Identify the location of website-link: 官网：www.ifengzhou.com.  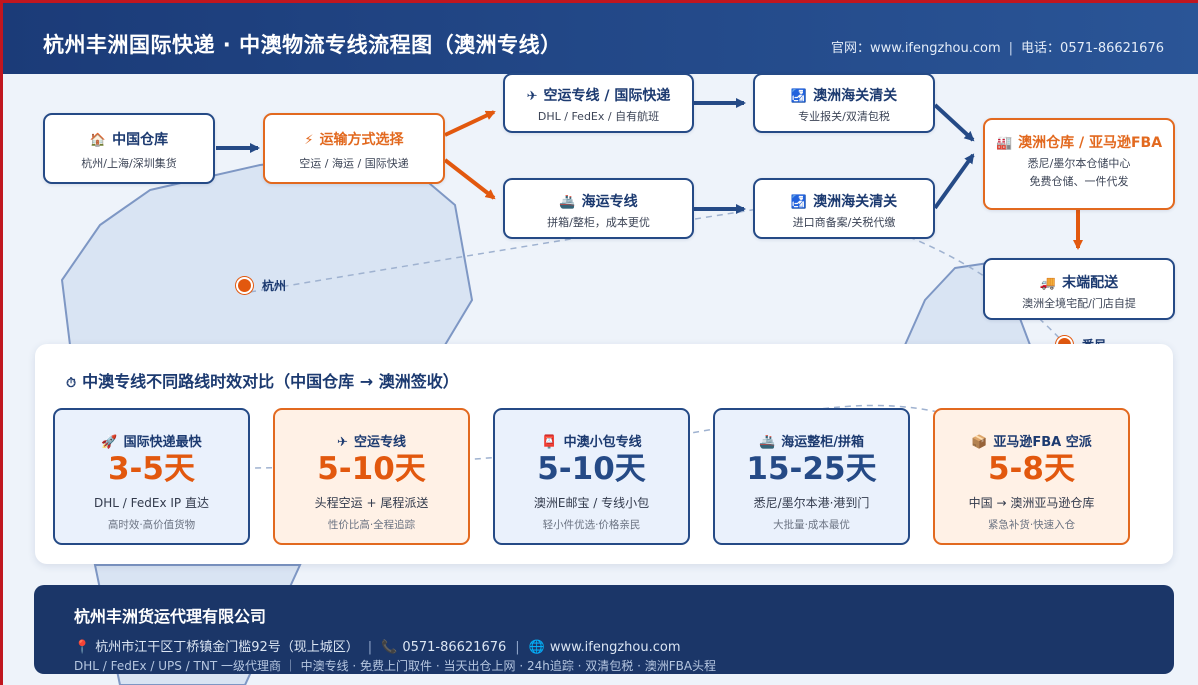
(916, 48).